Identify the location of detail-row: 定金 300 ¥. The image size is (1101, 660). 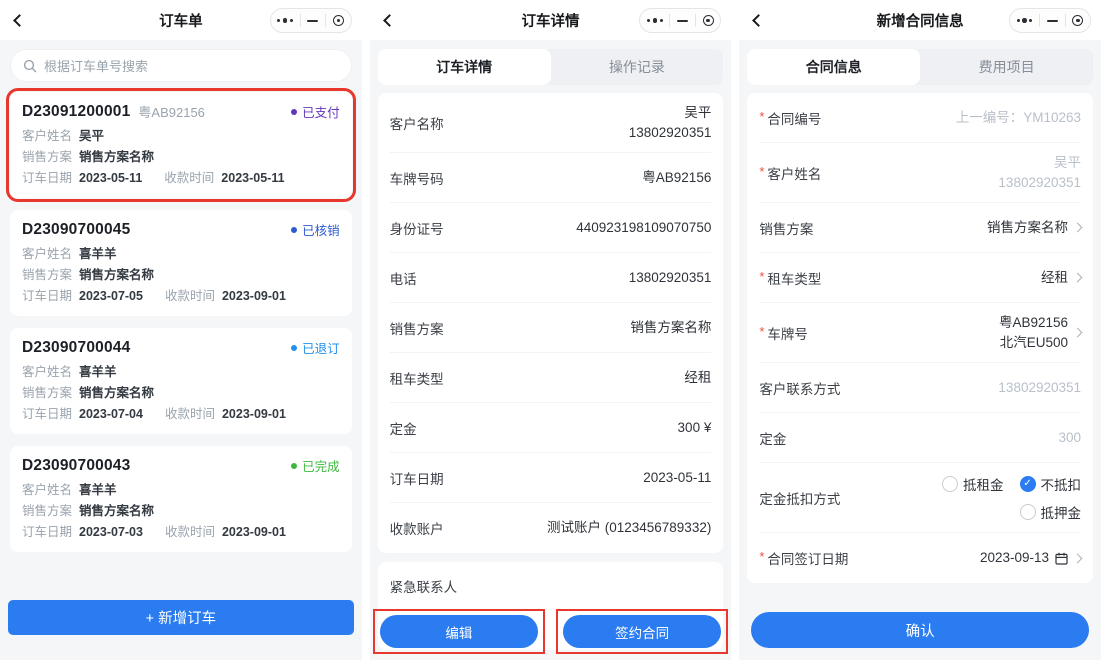
(550, 428).